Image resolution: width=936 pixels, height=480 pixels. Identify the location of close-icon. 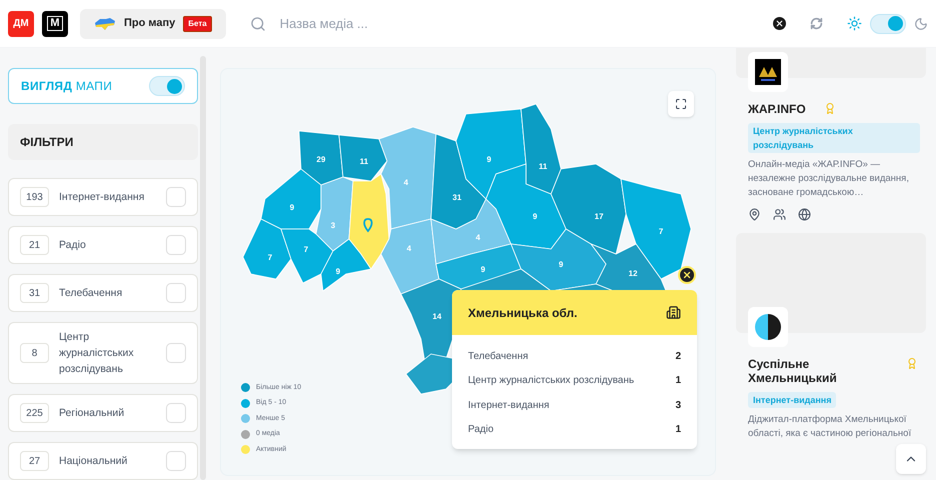
(687, 275).